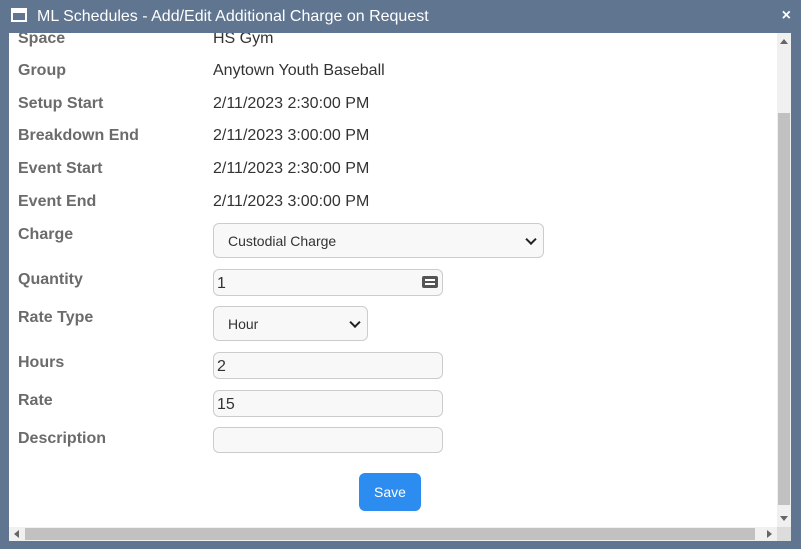  I want to click on scrollbar-corner, so click(784, 534).